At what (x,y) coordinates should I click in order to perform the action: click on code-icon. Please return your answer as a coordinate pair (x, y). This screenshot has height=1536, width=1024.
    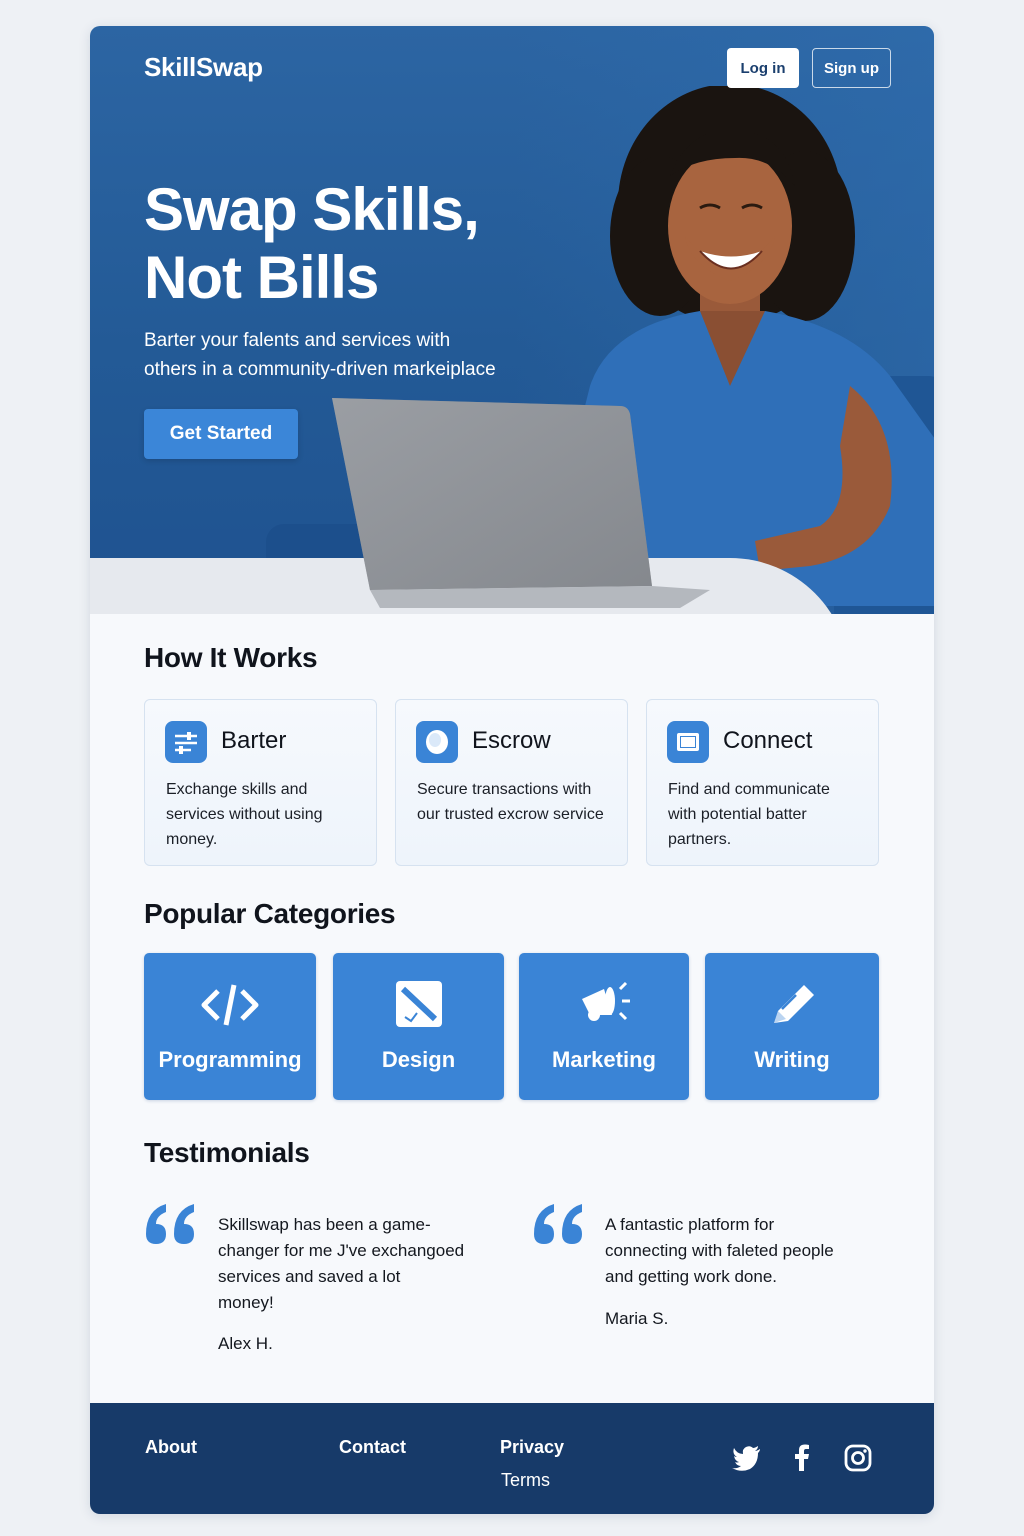
    Looking at the image, I should click on (230, 1005).